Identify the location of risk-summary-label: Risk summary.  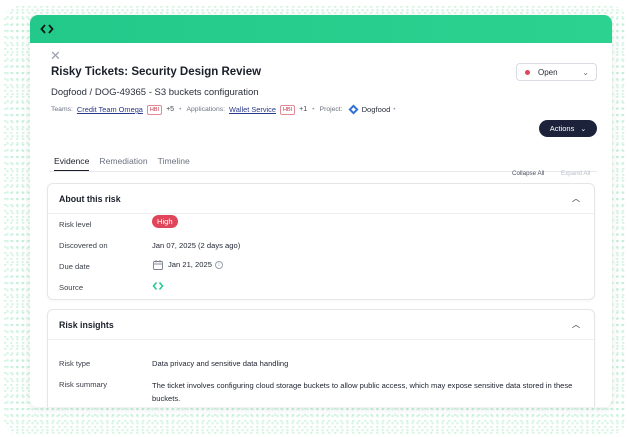
(83, 384).